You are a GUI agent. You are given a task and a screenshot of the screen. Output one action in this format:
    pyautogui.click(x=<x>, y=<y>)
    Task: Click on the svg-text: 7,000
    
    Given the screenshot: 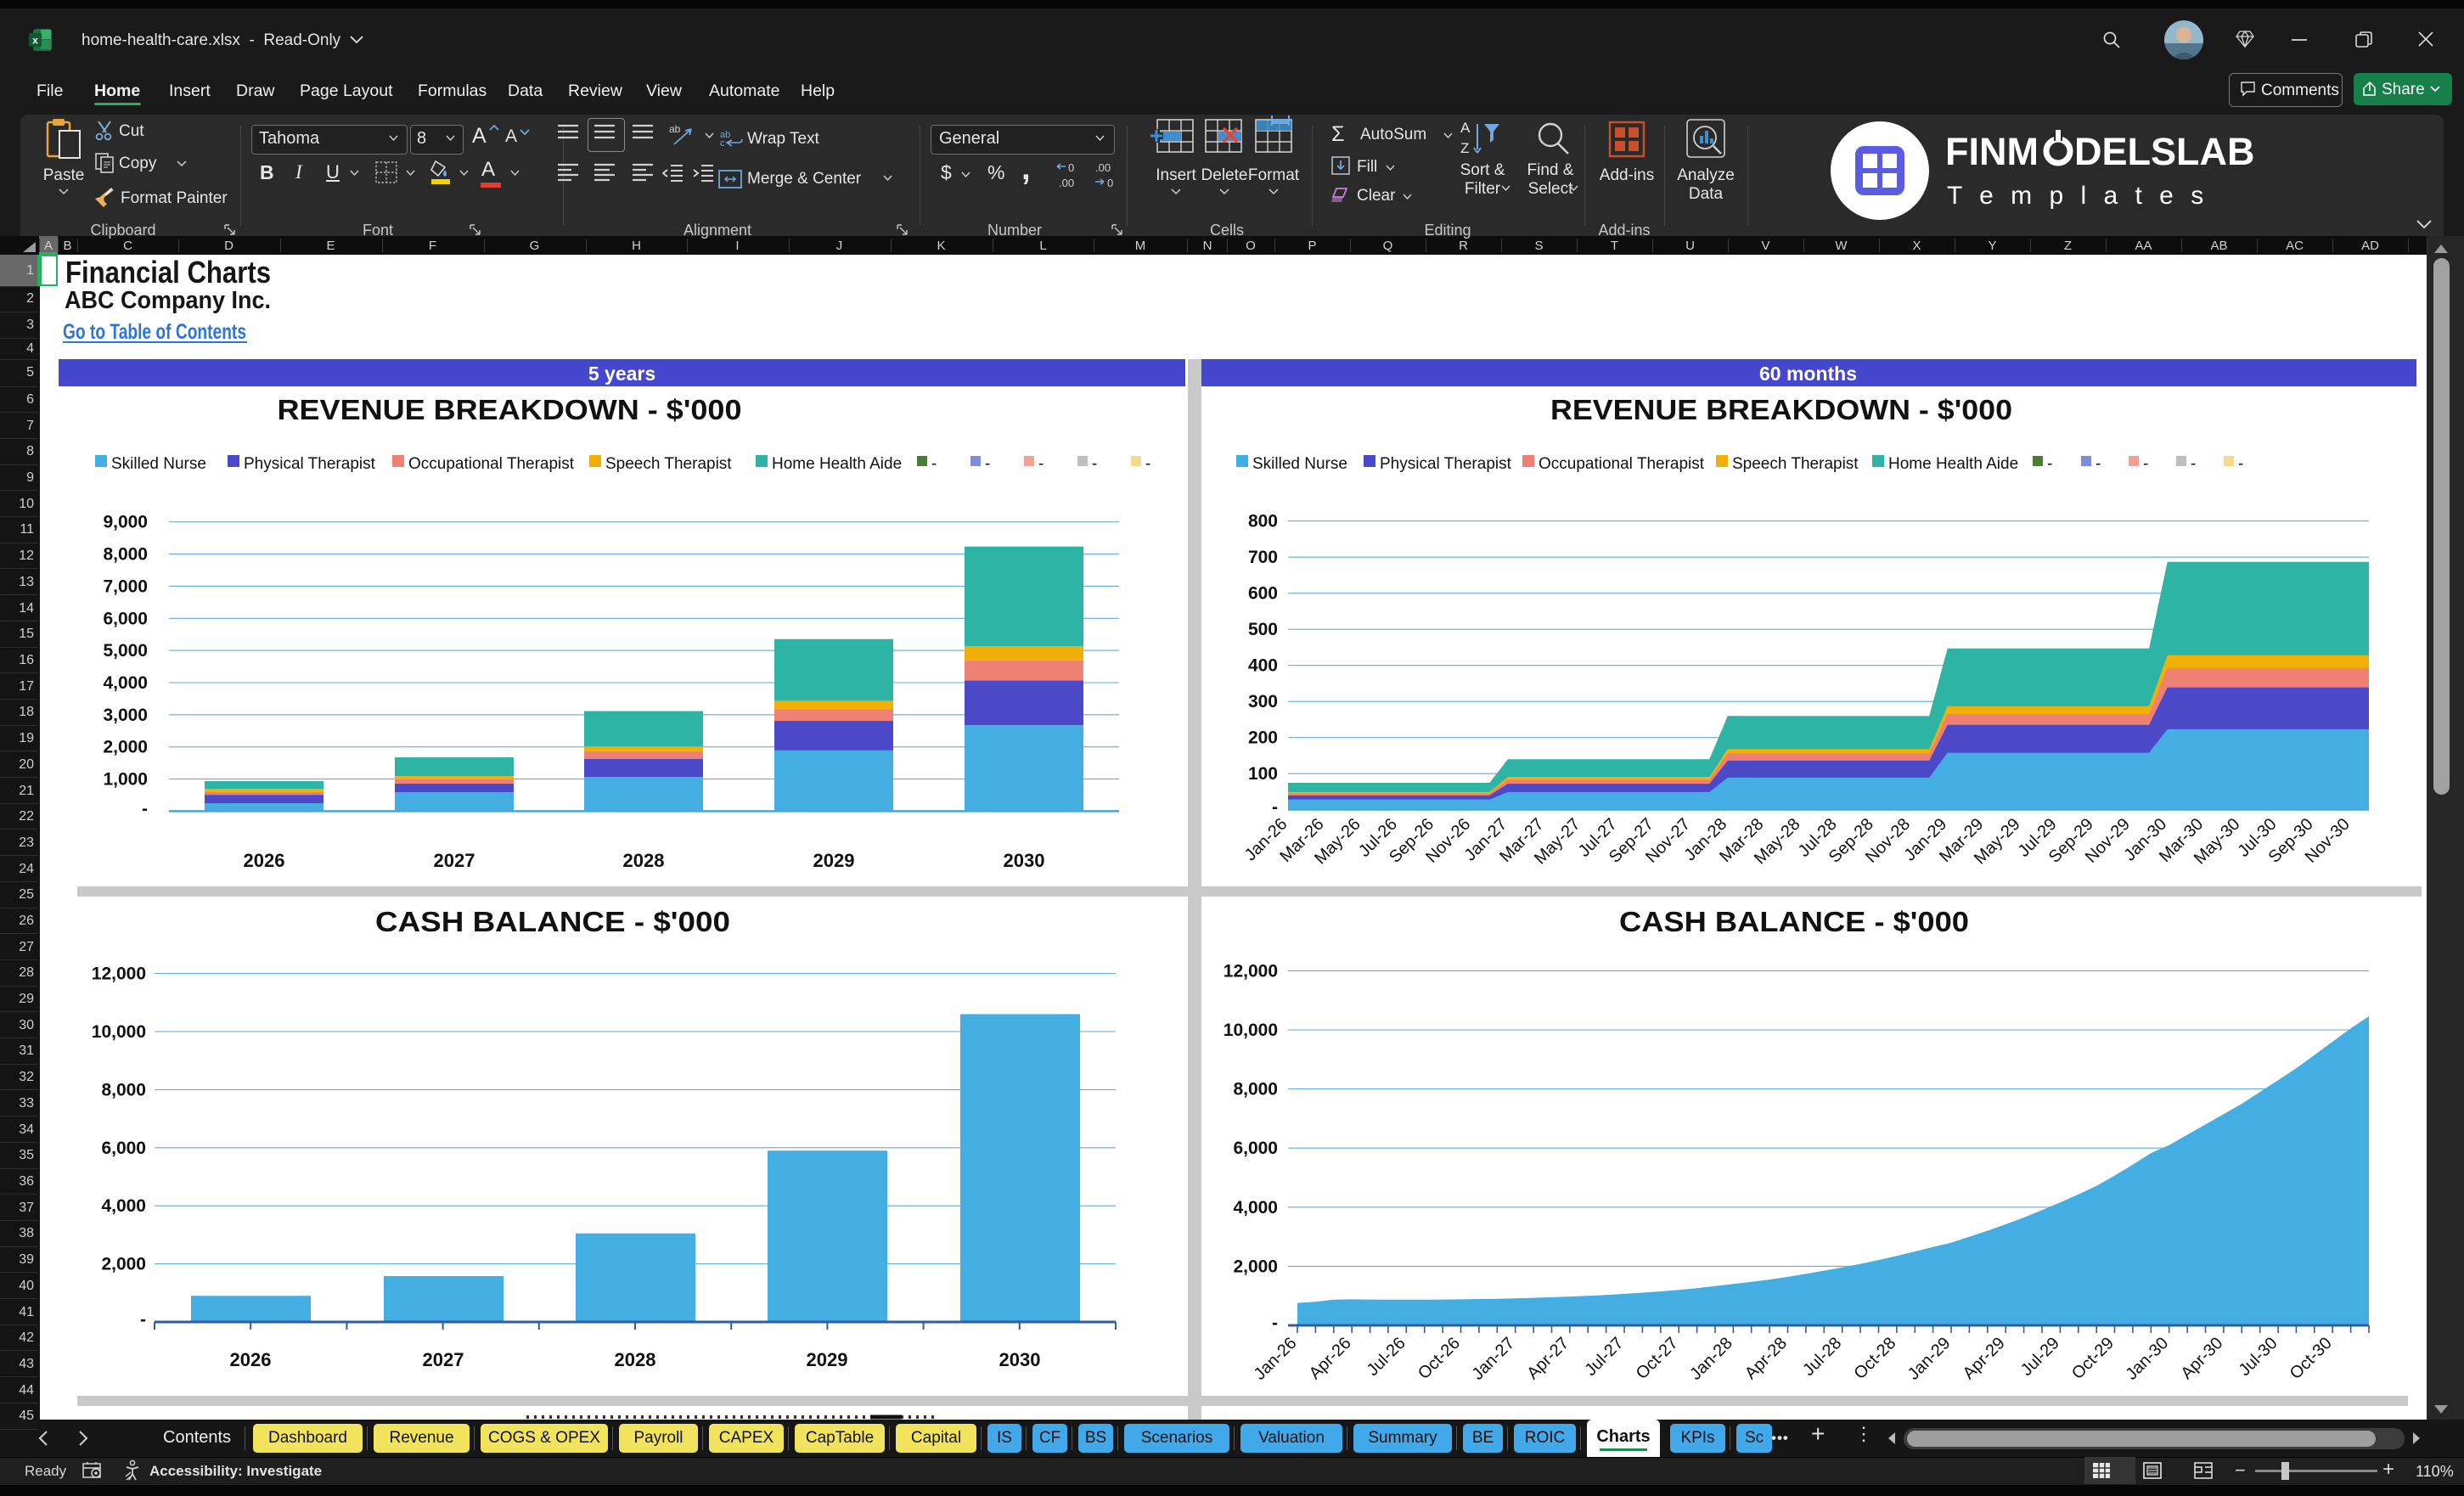 What is the action you would take?
    pyautogui.click(x=125, y=586)
    